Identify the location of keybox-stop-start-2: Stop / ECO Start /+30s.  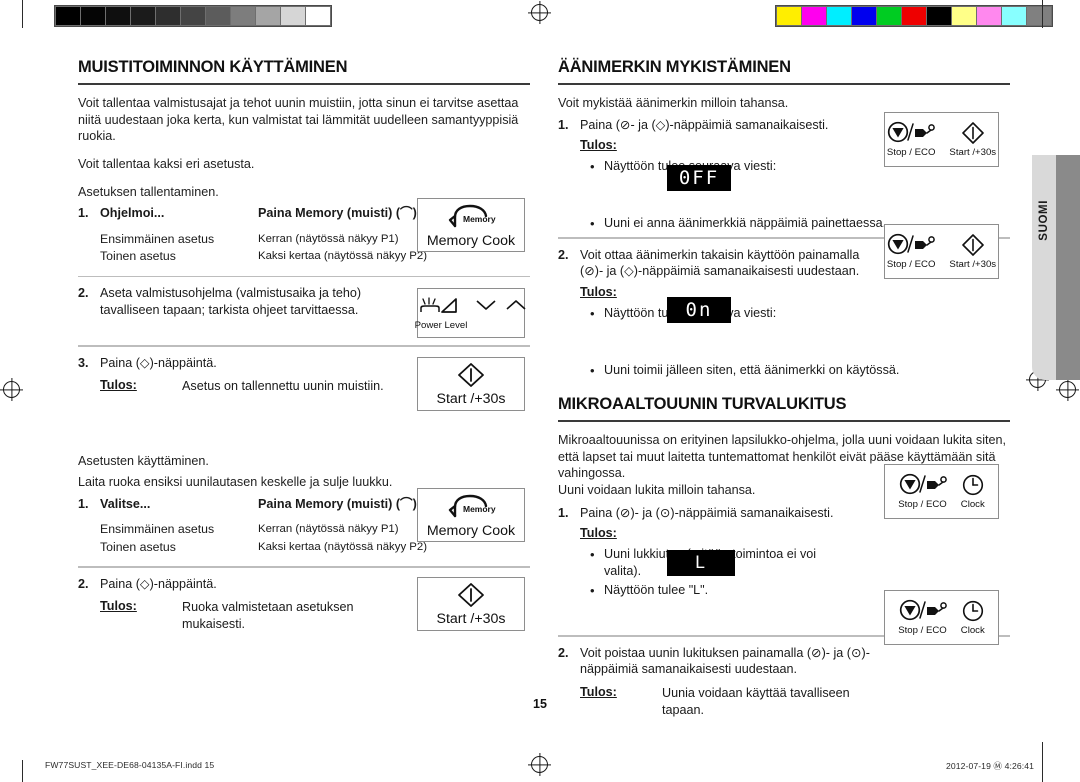
(941, 251).